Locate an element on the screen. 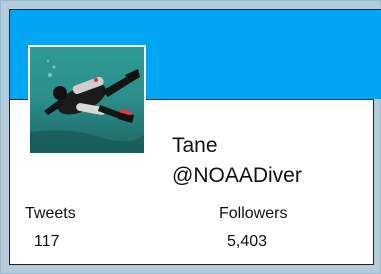  followers-count: 5,403 is located at coordinates (247, 242).